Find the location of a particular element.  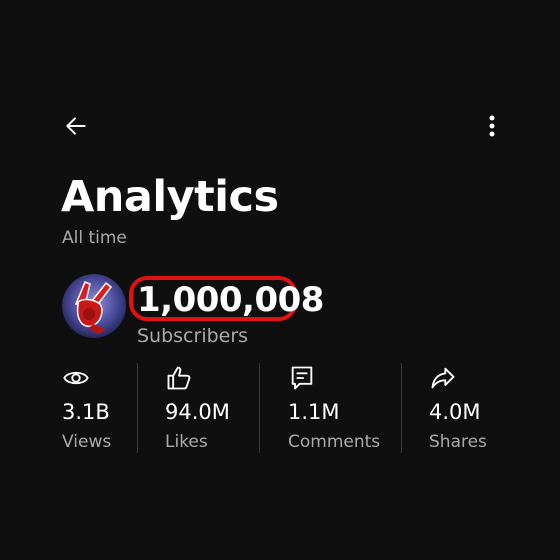

more-vertical-icon is located at coordinates (492, 126).